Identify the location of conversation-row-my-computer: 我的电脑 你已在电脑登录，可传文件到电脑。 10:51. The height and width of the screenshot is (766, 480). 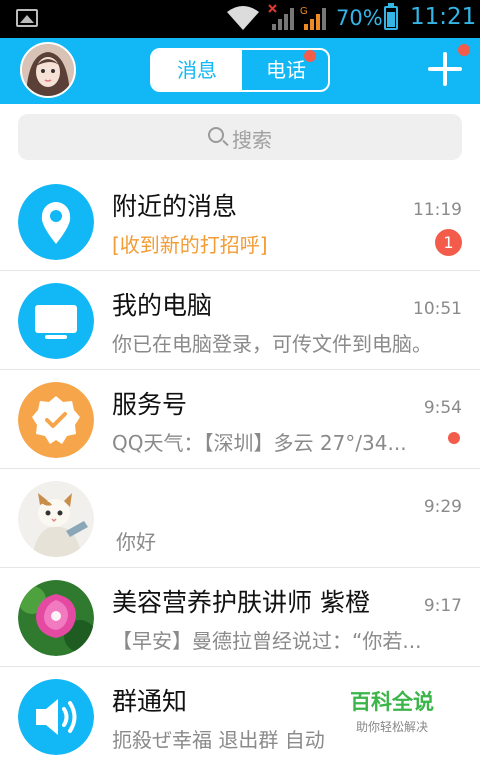
(240, 320).